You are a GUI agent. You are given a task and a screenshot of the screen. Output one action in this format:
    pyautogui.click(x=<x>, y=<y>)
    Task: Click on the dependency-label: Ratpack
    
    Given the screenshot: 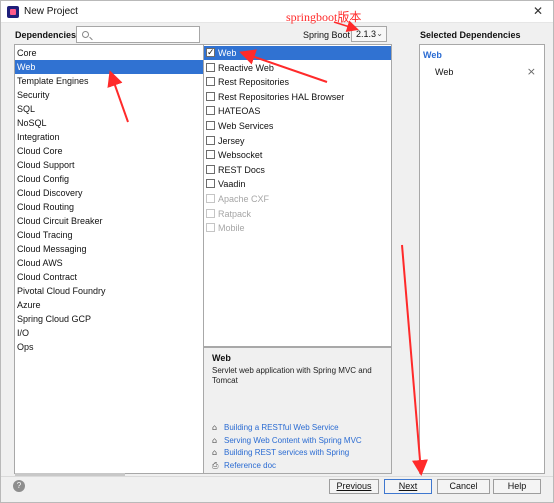 What is the action you would take?
    pyautogui.click(x=235, y=213)
    